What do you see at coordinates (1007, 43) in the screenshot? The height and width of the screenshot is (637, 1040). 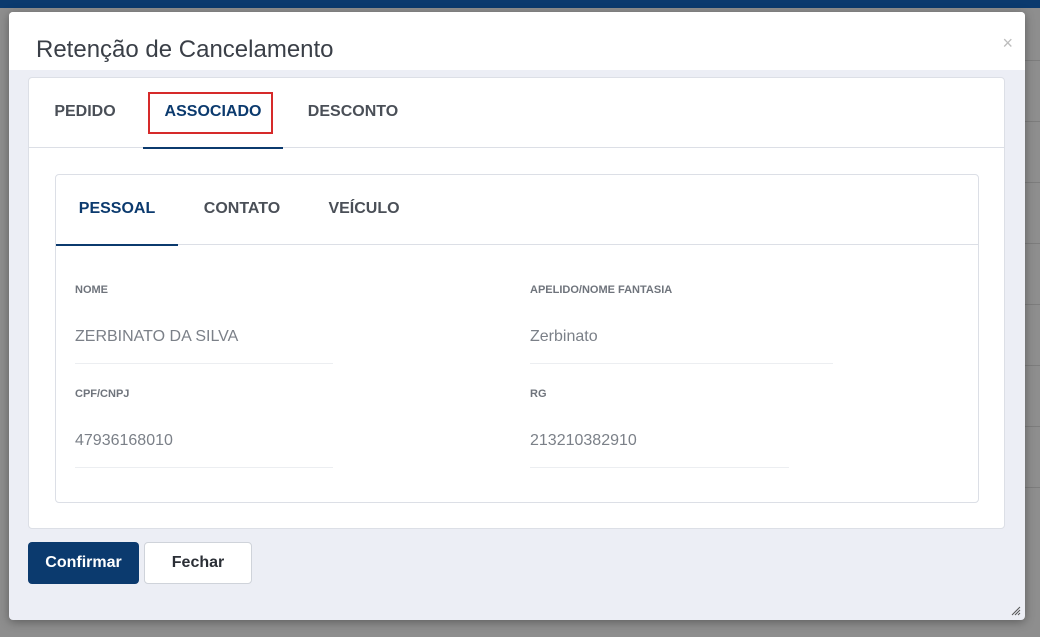 I see `close-icon: ×` at bounding box center [1007, 43].